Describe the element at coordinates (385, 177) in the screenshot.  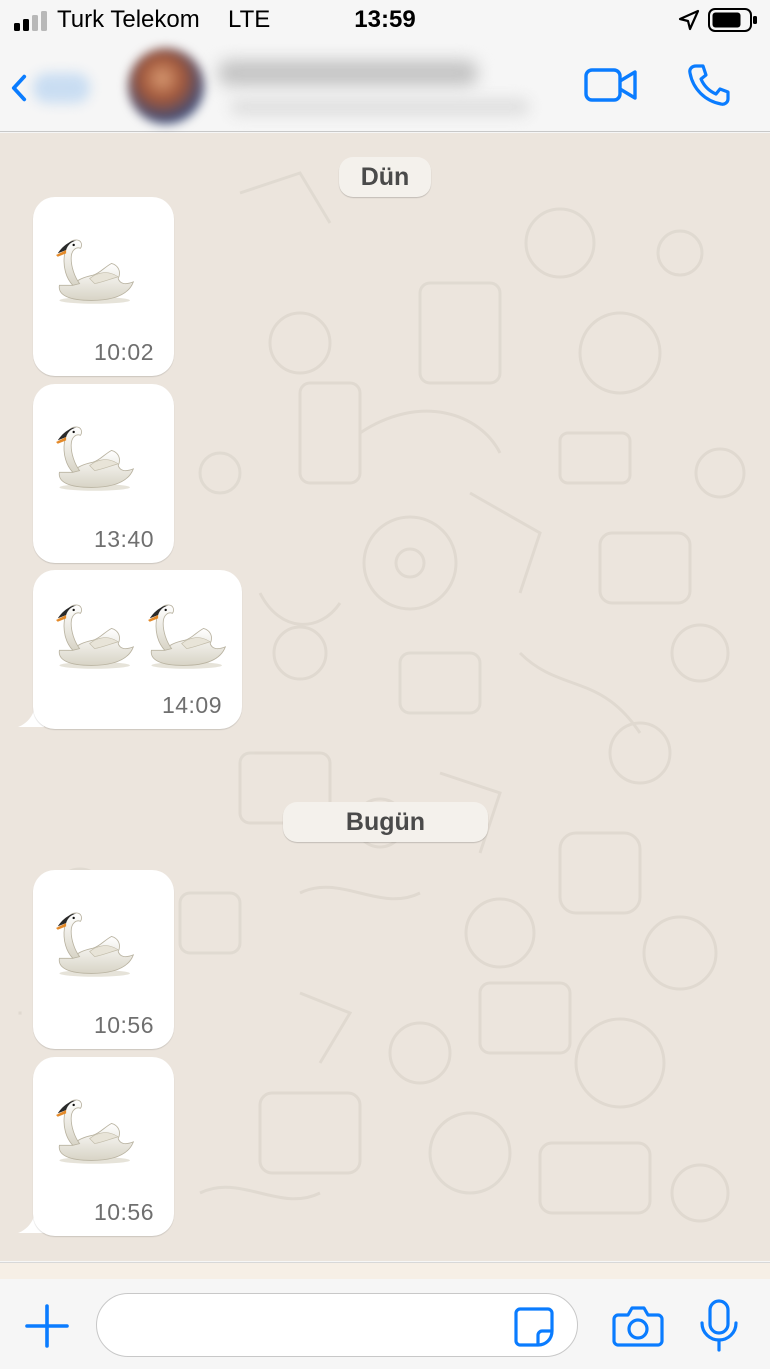
I see `date-separator-yesterday: Dün` at that location.